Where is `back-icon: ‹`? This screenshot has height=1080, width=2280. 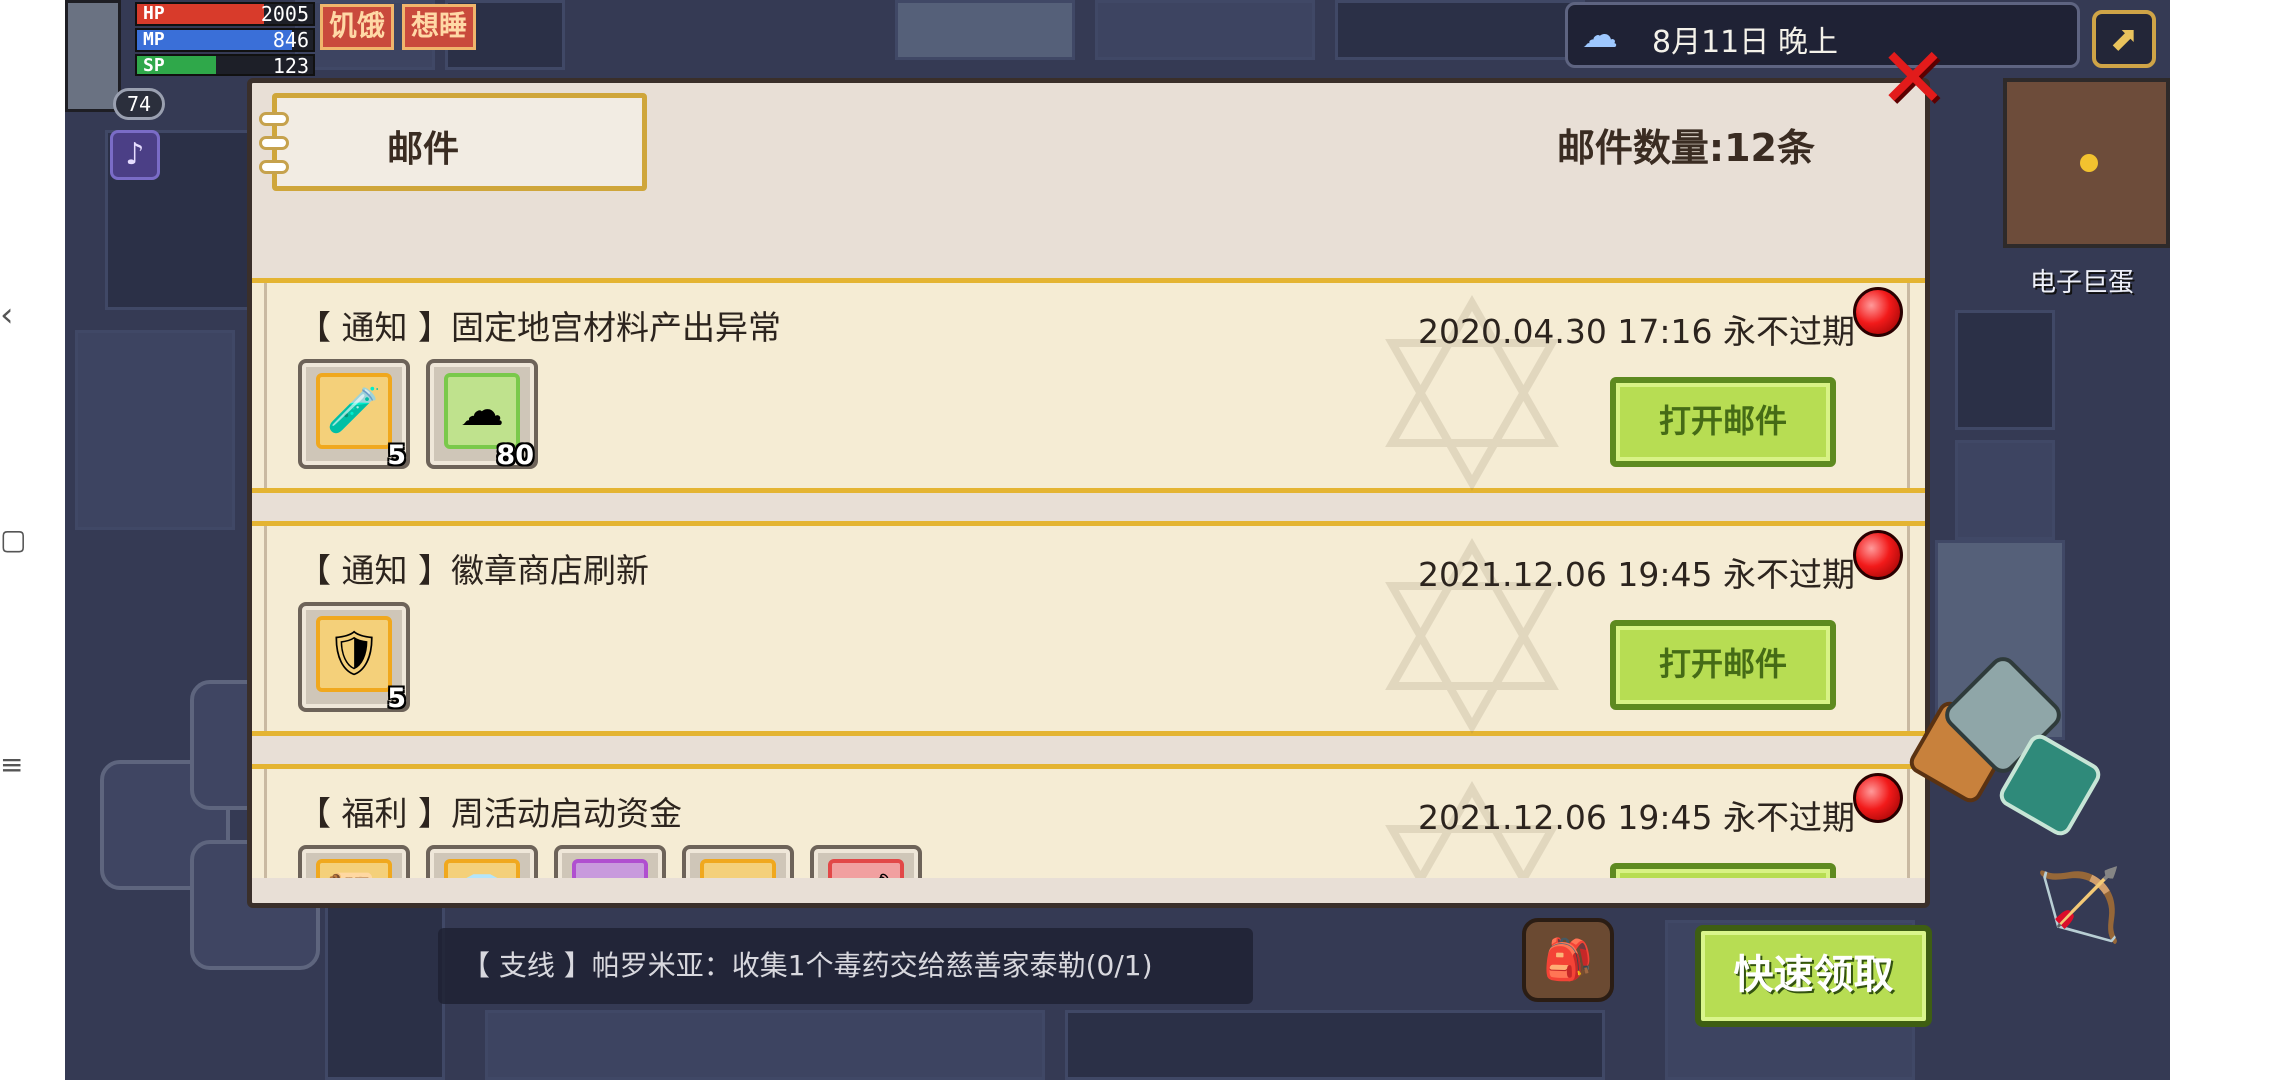
back-icon: ‹ is located at coordinates (15, 315).